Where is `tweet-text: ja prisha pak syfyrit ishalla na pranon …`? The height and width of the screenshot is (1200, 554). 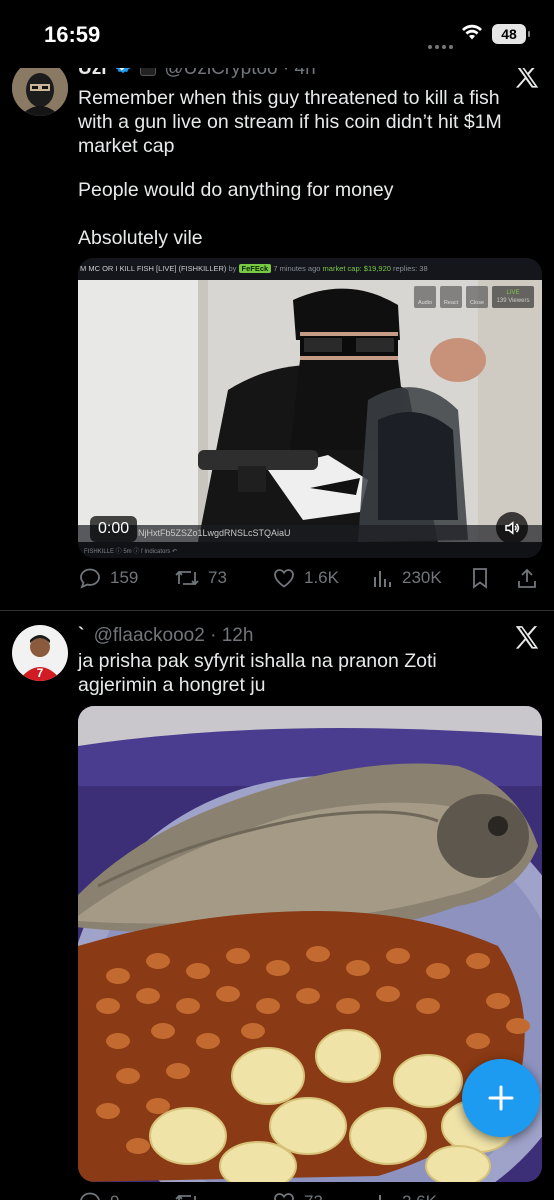 tweet-text: ja prisha pak syfyrit ishalla na pranon … is located at coordinates (257, 673).